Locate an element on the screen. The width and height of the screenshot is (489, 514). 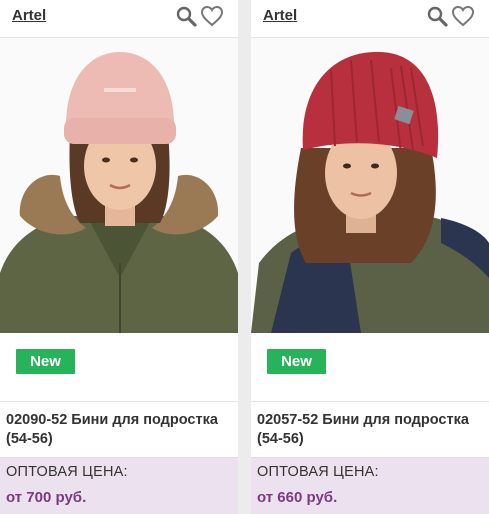
product-name: 02090-52 Бини для подростка (54-56) is located at coordinates (119, 430).